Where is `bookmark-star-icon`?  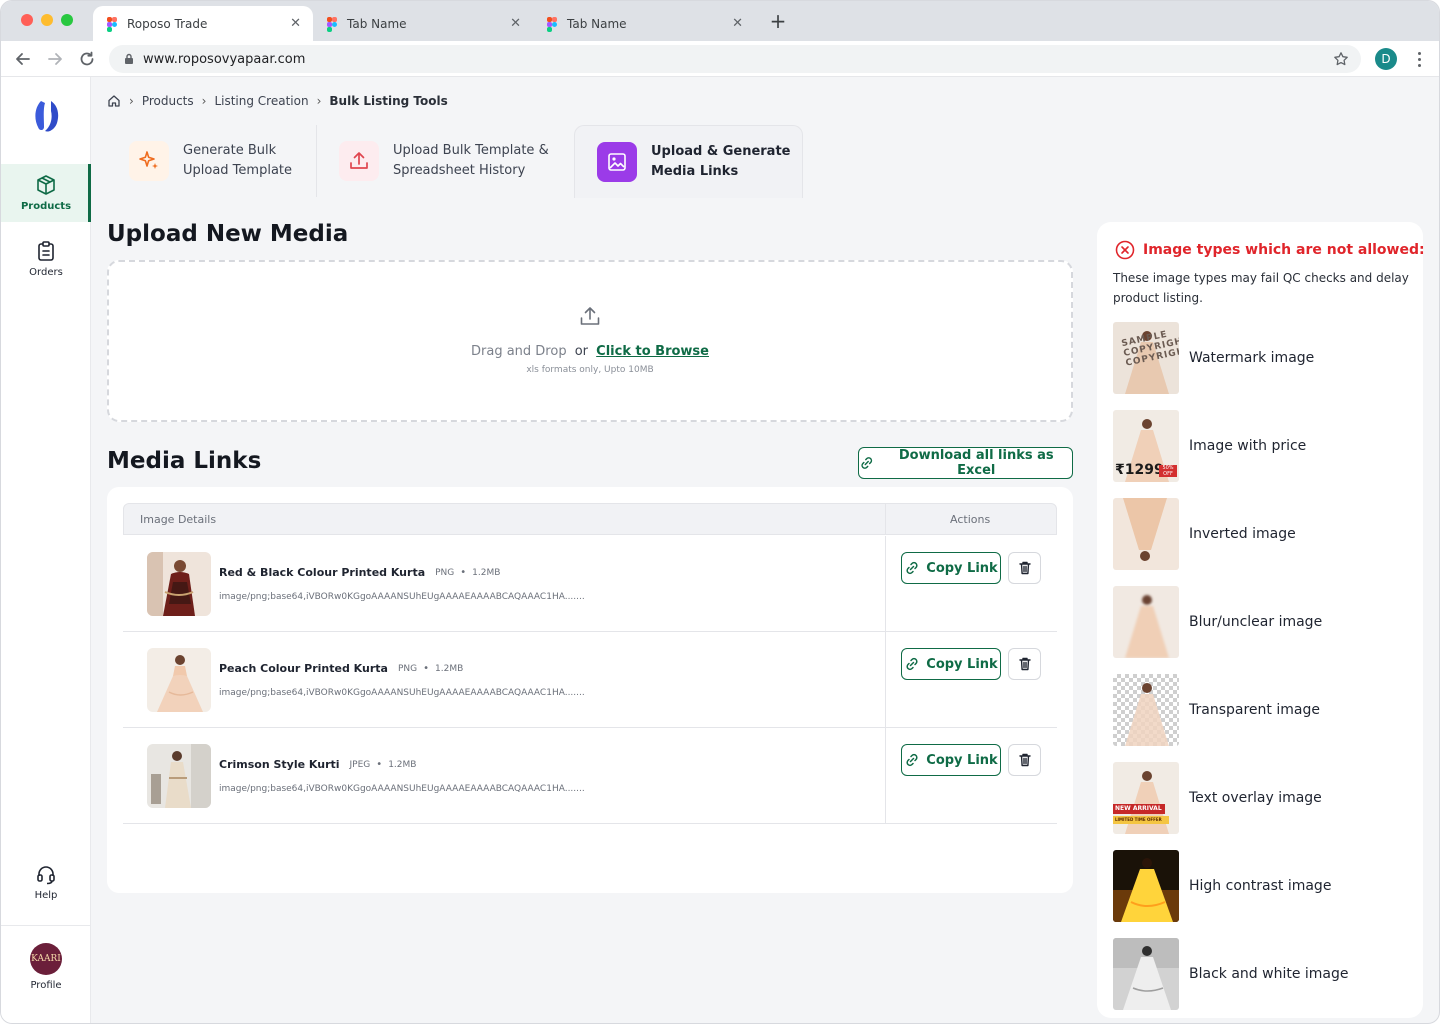 bookmark-star-icon is located at coordinates (1341, 59).